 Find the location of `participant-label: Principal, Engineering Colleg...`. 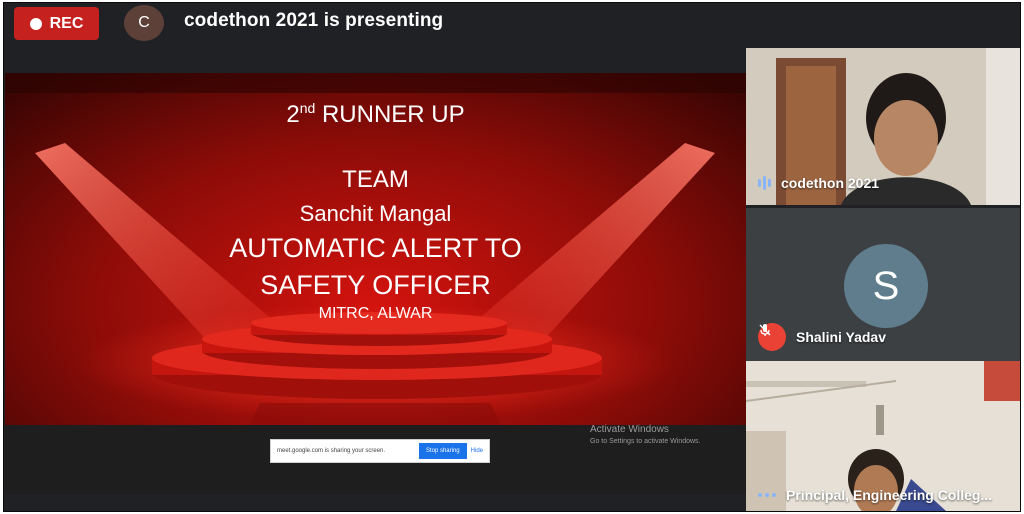

participant-label: Principal, Engineering Colleg... is located at coordinates (875, 495).